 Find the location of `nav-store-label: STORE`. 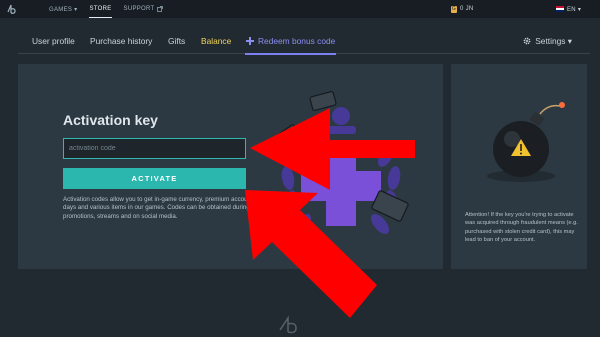

nav-store-label: STORE is located at coordinates (100, 9).